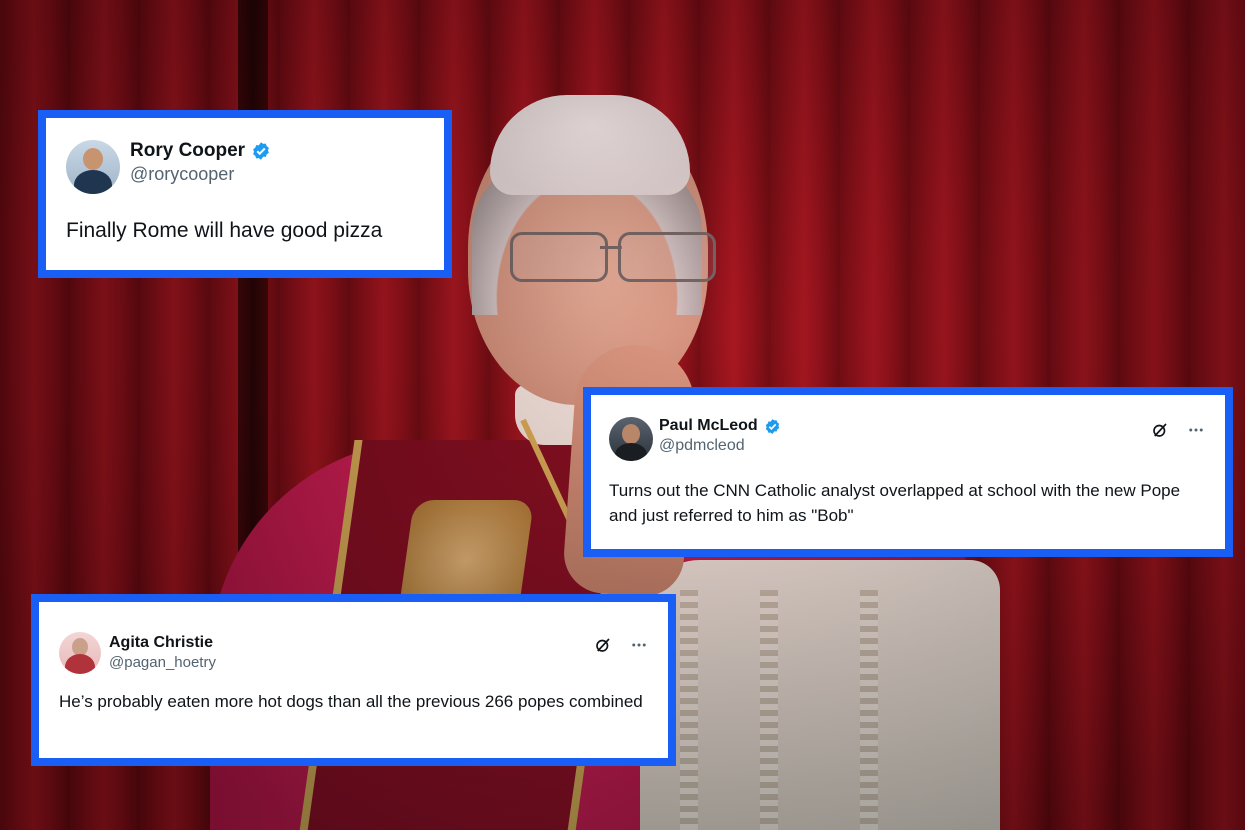  I want to click on user-handle: @rorycooper, so click(200, 174).